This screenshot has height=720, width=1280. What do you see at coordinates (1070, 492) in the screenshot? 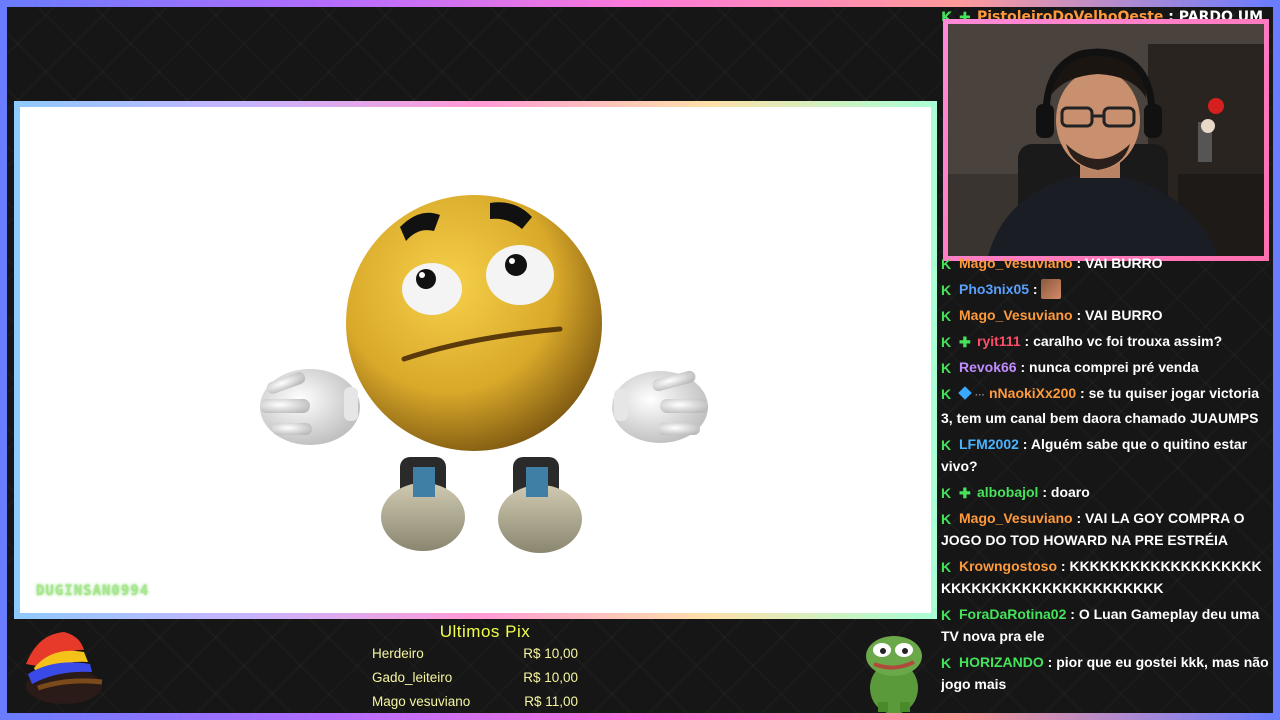
I see `chat-message-text: doaro` at bounding box center [1070, 492].